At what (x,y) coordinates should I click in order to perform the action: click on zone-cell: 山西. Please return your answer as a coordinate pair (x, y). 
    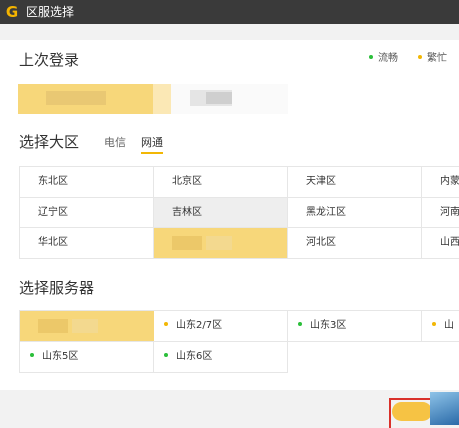
    Looking at the image, I should click on (440, 243).